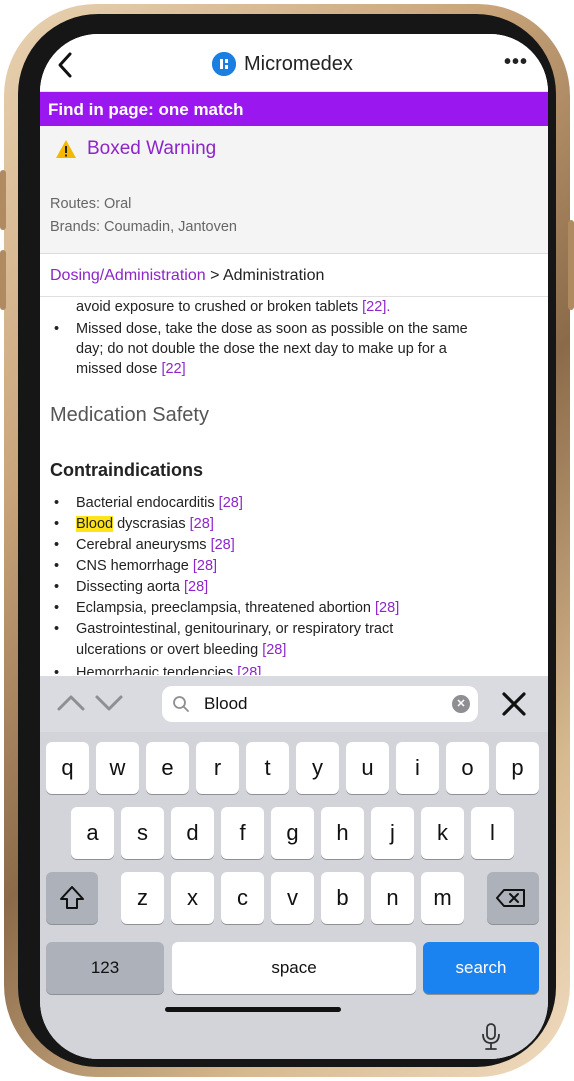 This screenshot has height=1081, width=574. What do you see at coordinates (142, 833) in the screenshot?
I see `key-s: s` at bounding box center [142, 833].